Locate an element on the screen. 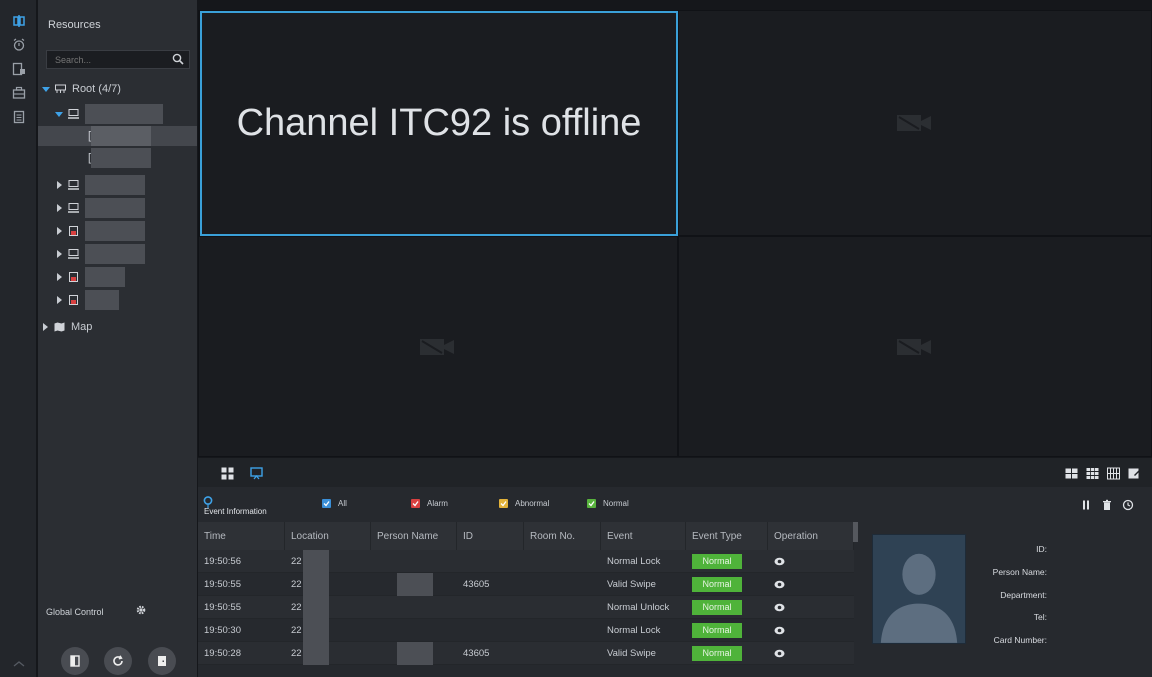 The height and width of the screenshot is (677, 1152). event-panel-icon is located at coordinates (256, 473).